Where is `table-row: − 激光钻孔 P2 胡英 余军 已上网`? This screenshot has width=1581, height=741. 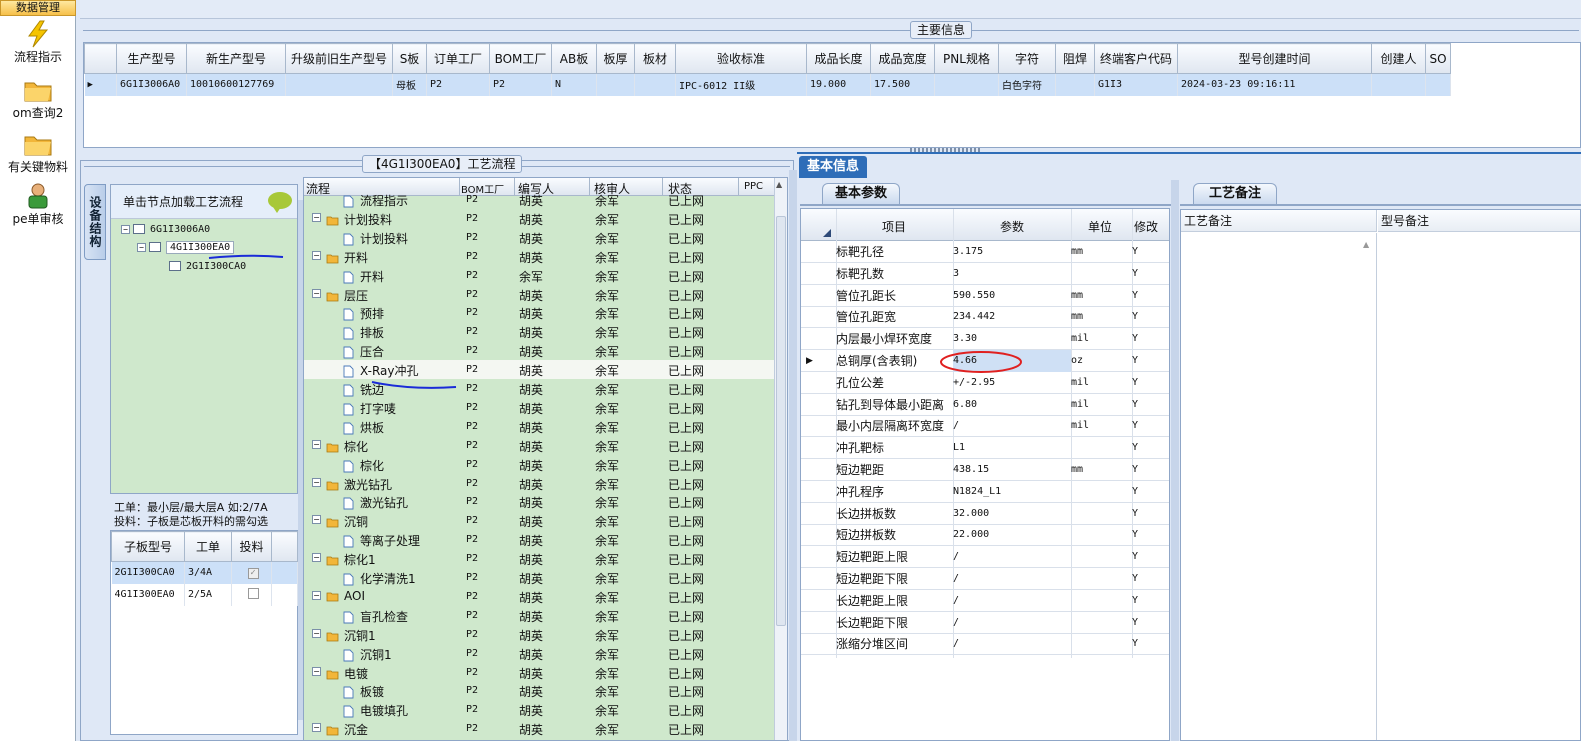
table-row: − 激光钻孔 P2 胡英 余军 已上网 is located at coordinates (539, 483).